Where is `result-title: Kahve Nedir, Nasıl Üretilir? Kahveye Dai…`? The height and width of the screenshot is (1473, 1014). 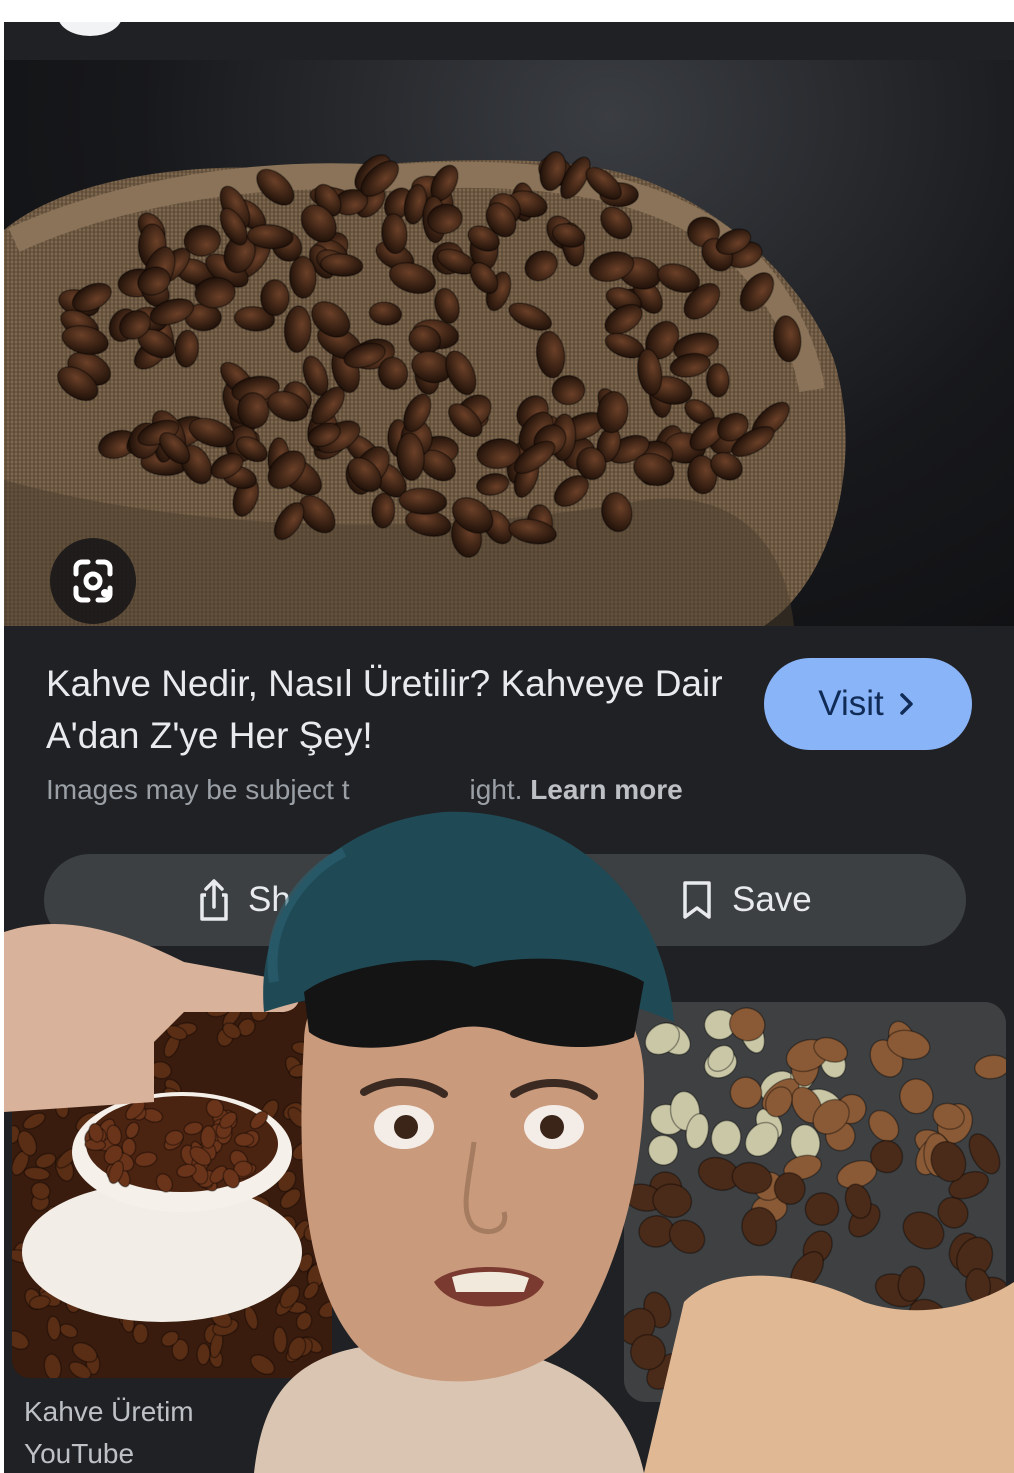
result-title: Kahve Nedir, Nasıl Üretilir? Kahveye Dai… is located at coordinates (391, 710).